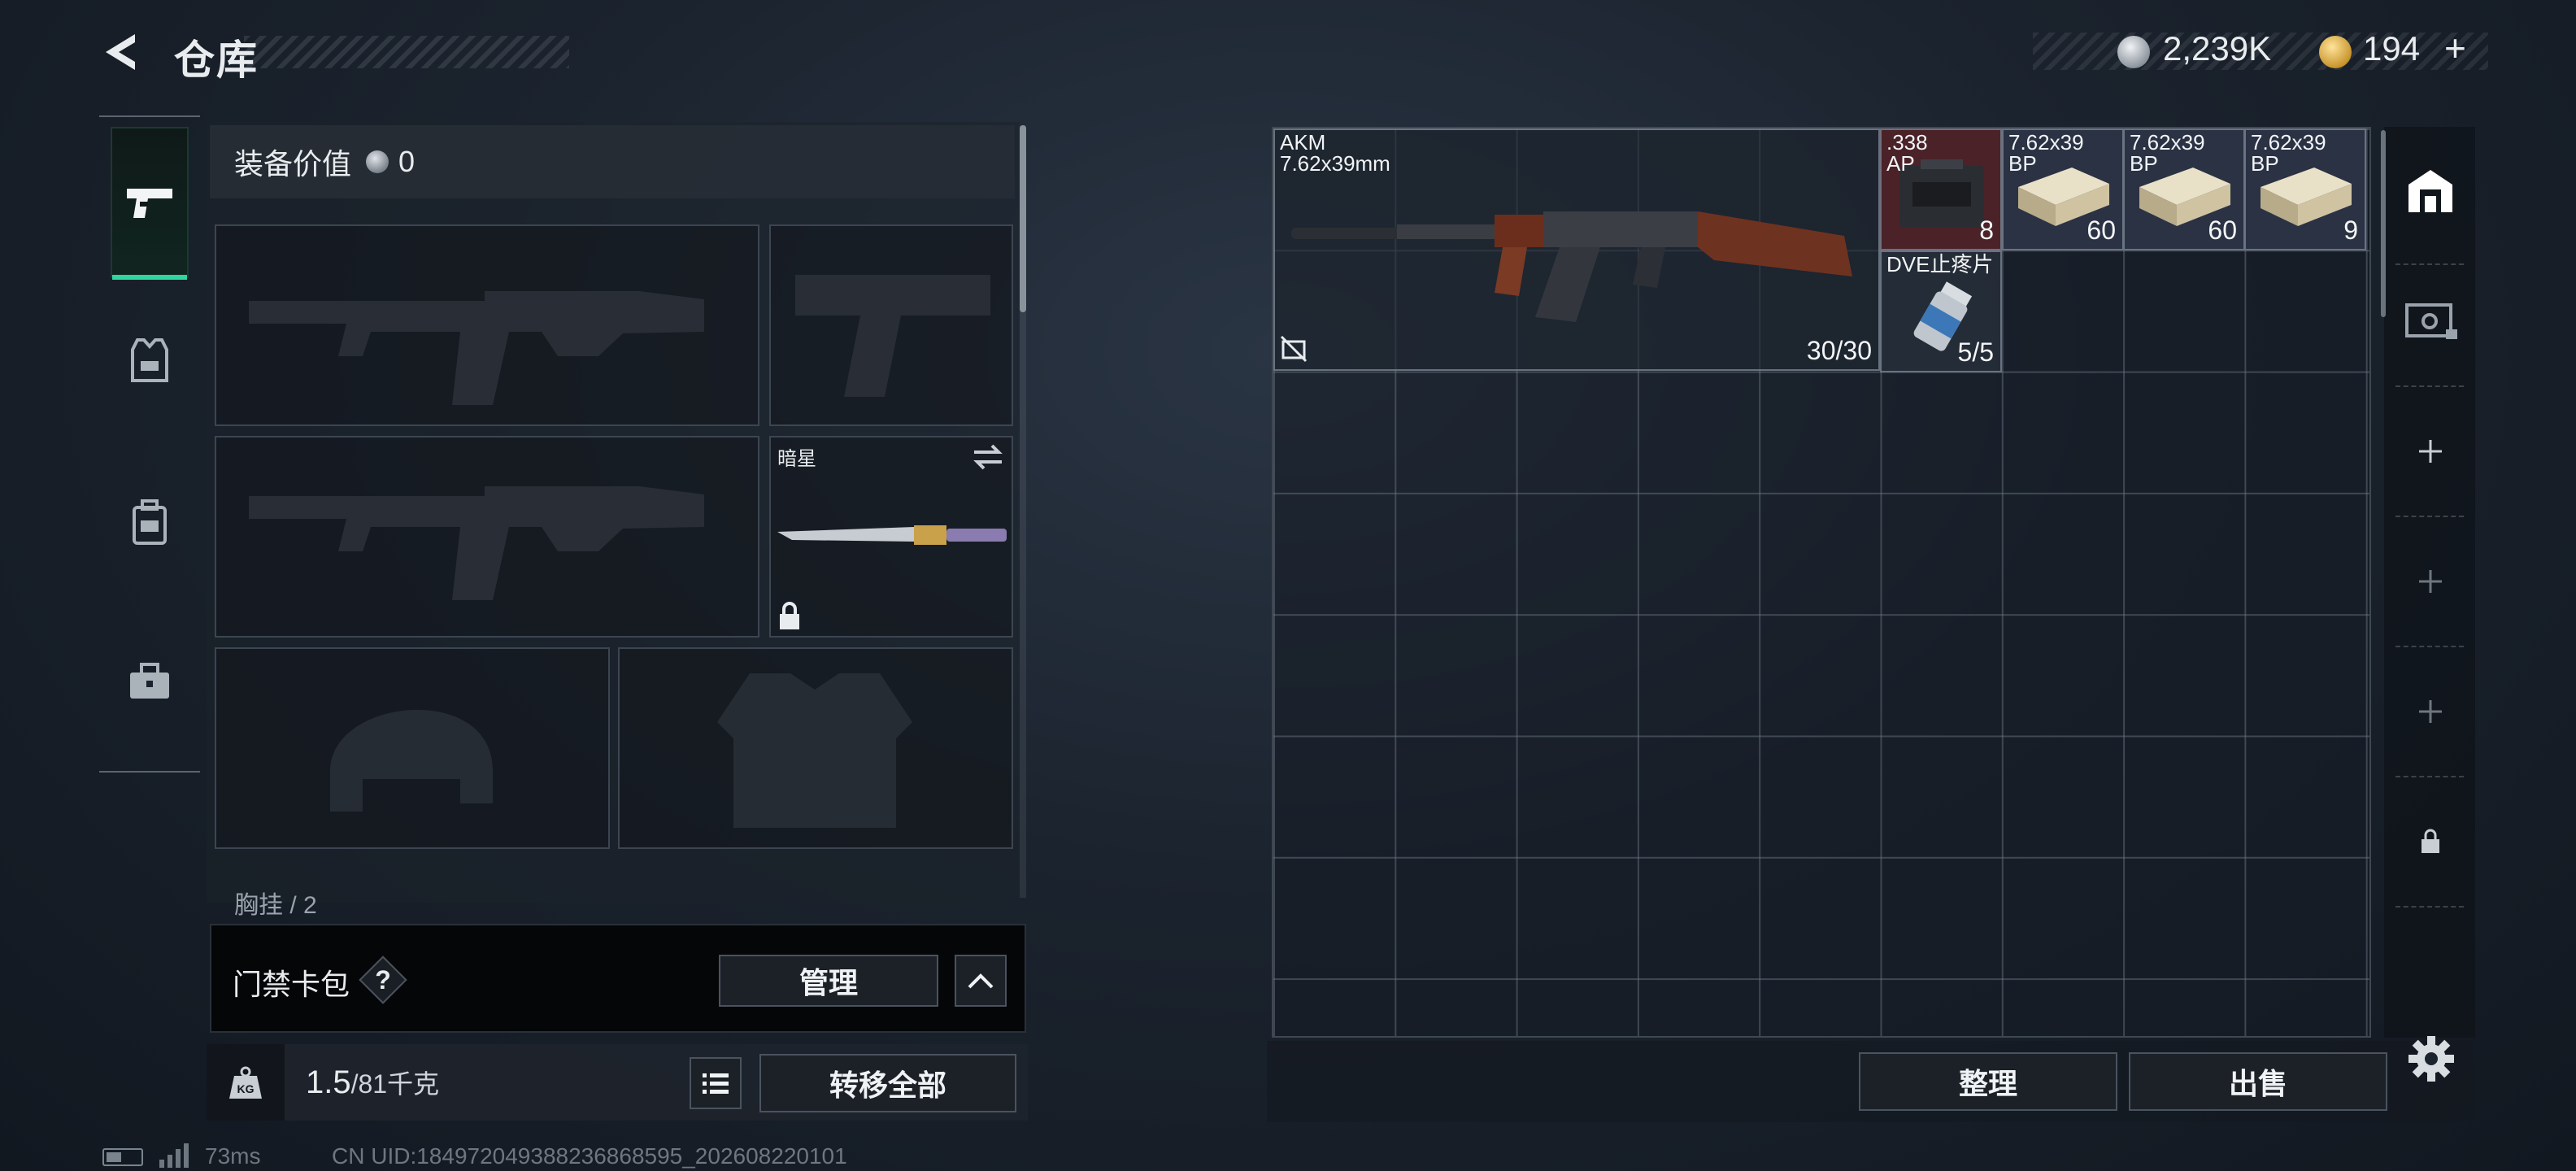 The width and height of the screenshot is (2576, 1171). Describe the element at coordinates (329, 1082) in the screenshot. I see `carry-weight-current: 1.5` at that location.